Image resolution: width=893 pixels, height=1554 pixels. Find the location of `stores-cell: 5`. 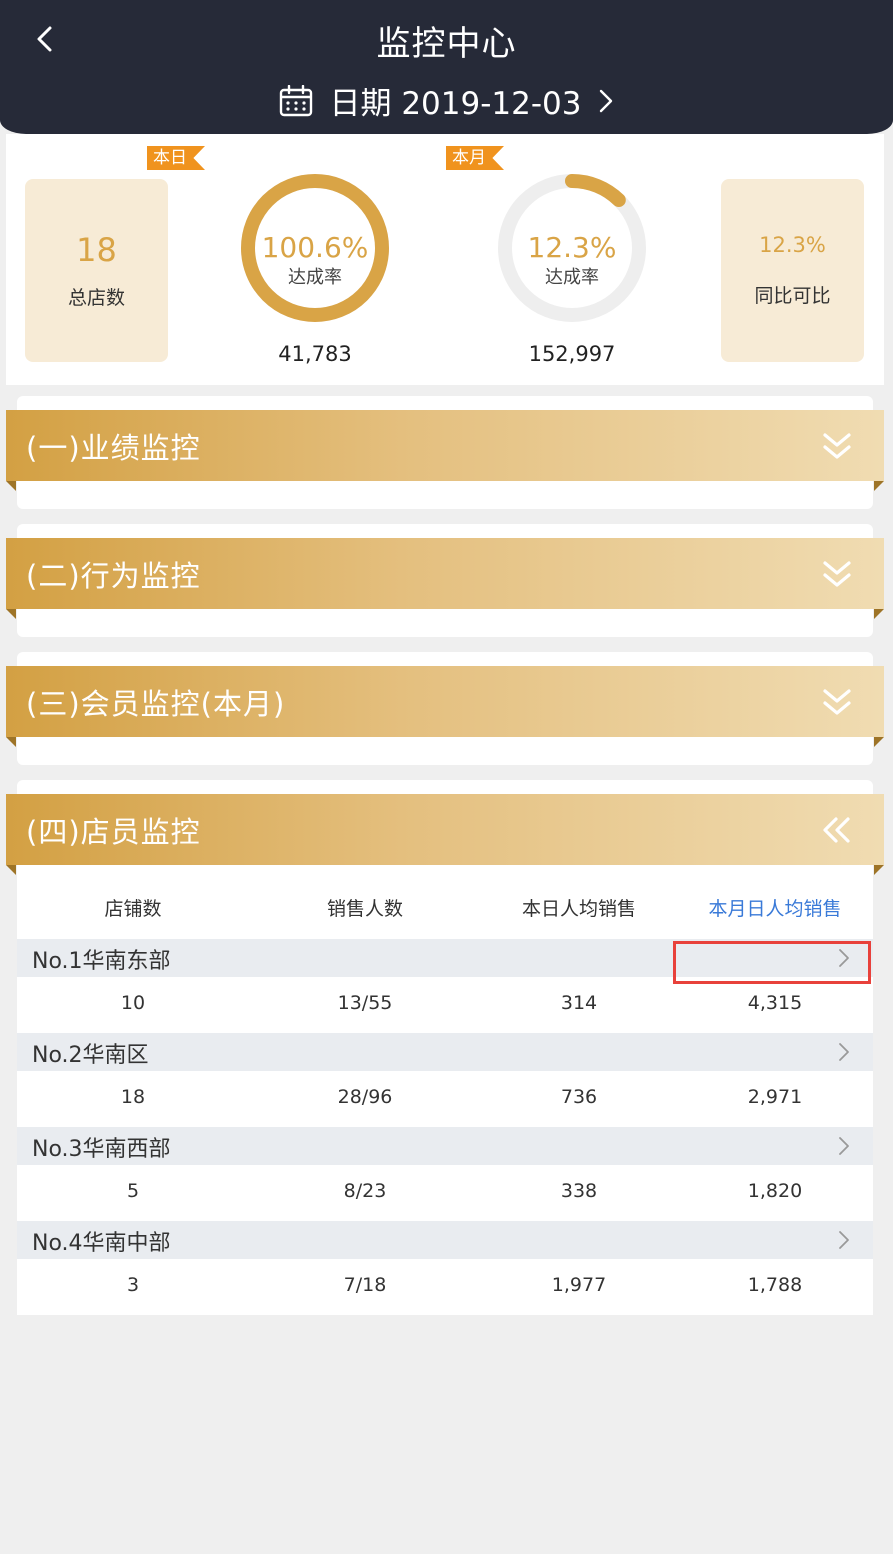

stores-cell: 5 is located at coordinates (133, 1191).